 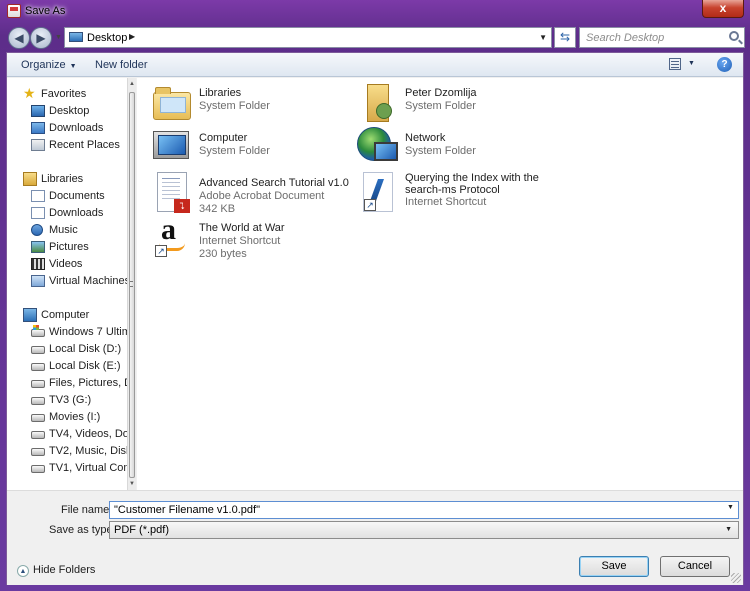 I want to click on nav-item-label: Videos, so click(x=66, y=264).